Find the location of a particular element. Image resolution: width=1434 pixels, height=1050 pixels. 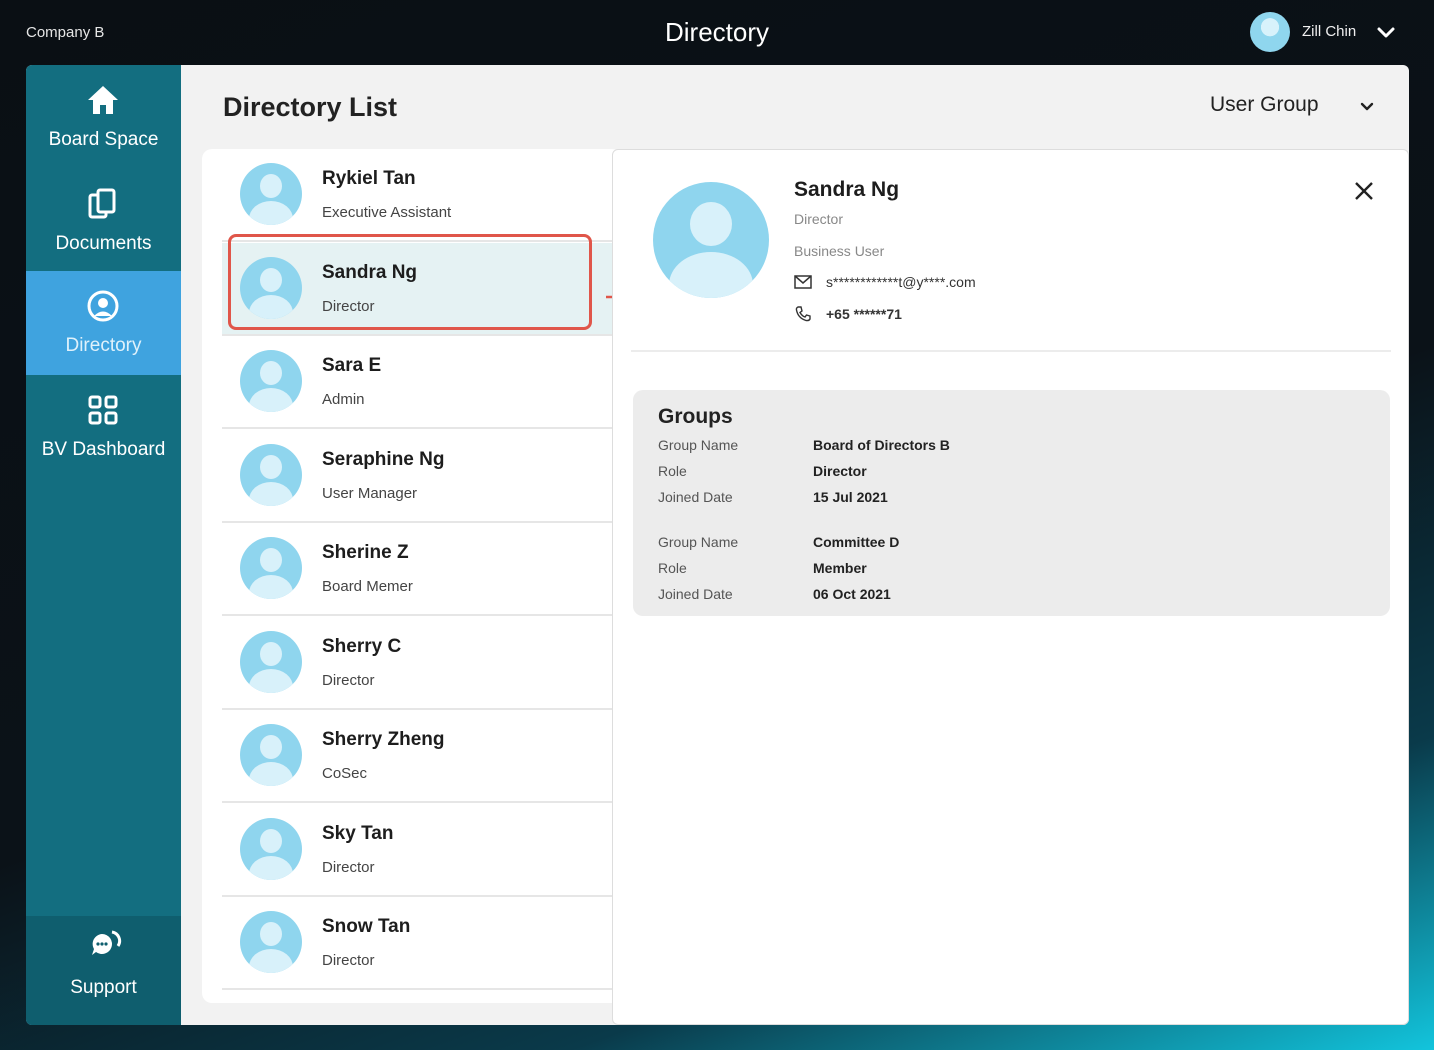

list-item: Sara E Admin is located at coordinates (422, 382).